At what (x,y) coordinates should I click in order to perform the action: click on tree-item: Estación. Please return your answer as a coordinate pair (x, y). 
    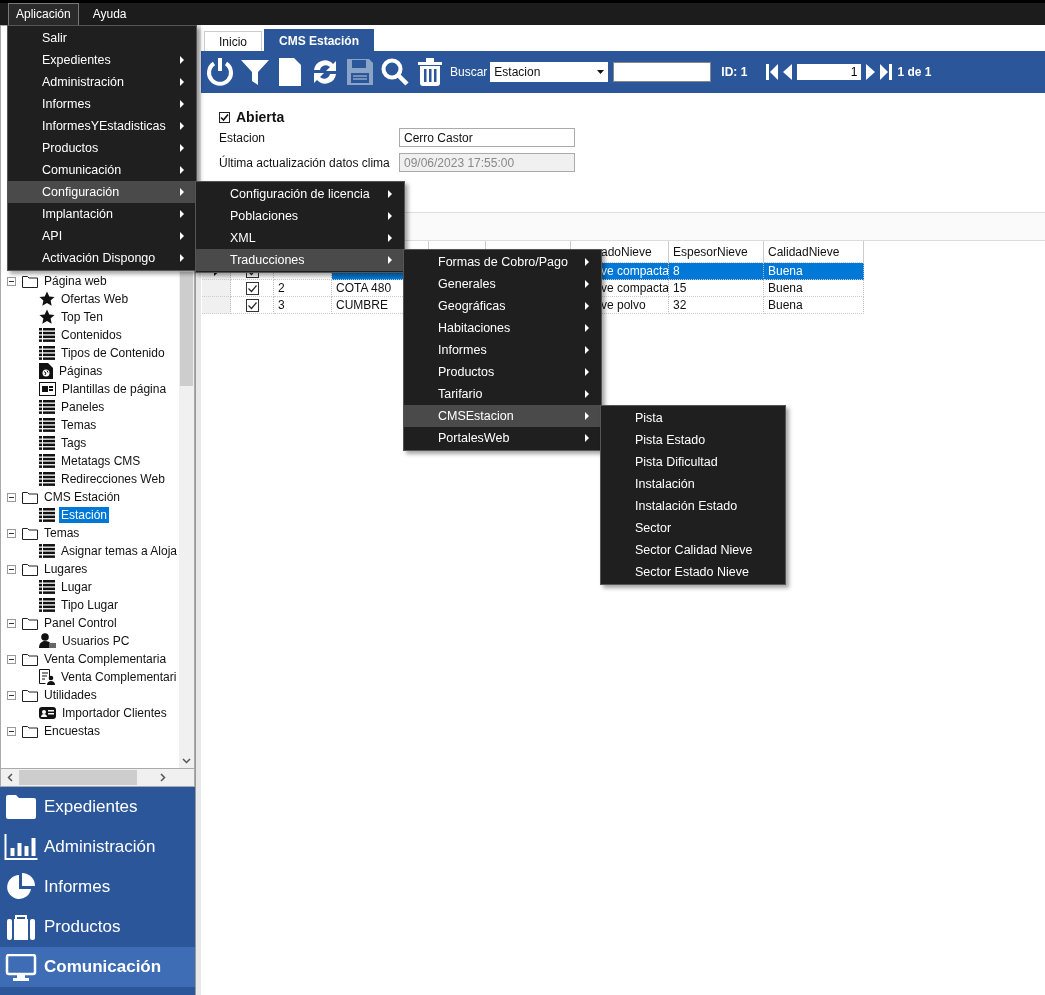
    Looking at the image, I should click on (84, 515).